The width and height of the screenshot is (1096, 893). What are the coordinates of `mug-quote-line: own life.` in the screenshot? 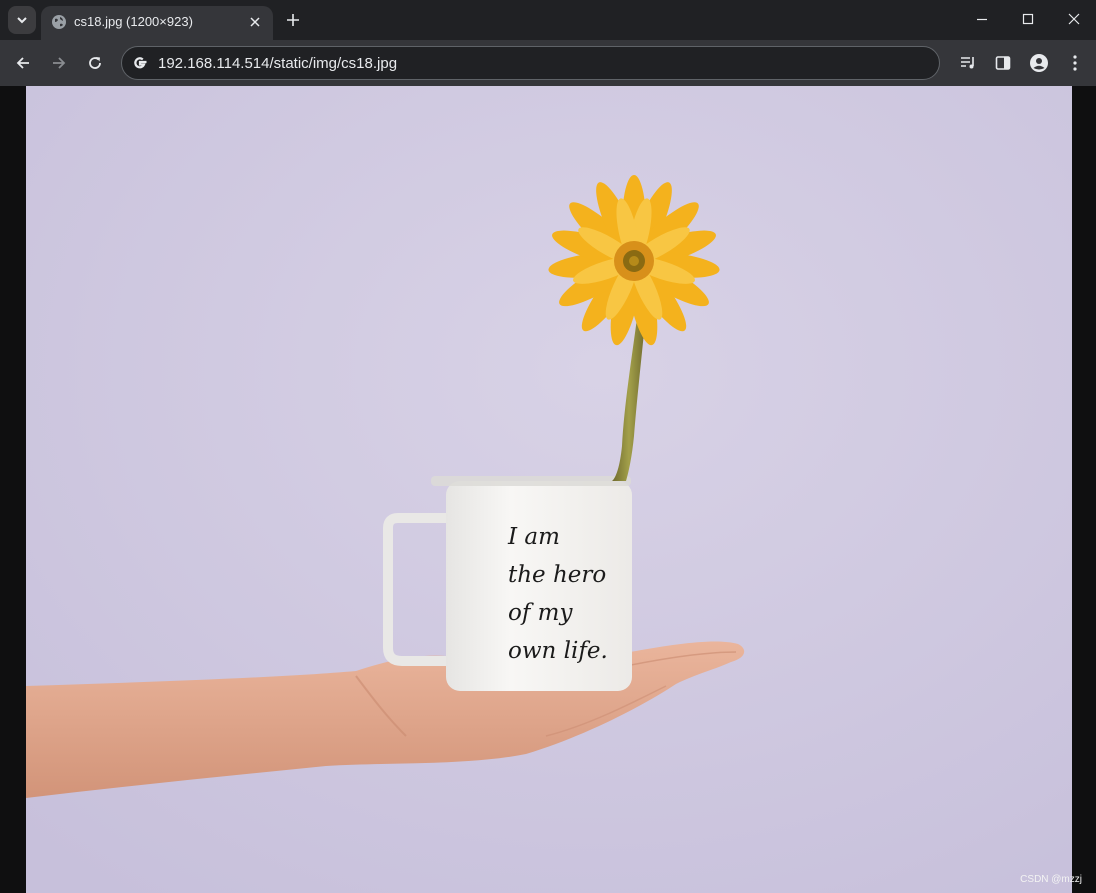 It's located at (558, 651).